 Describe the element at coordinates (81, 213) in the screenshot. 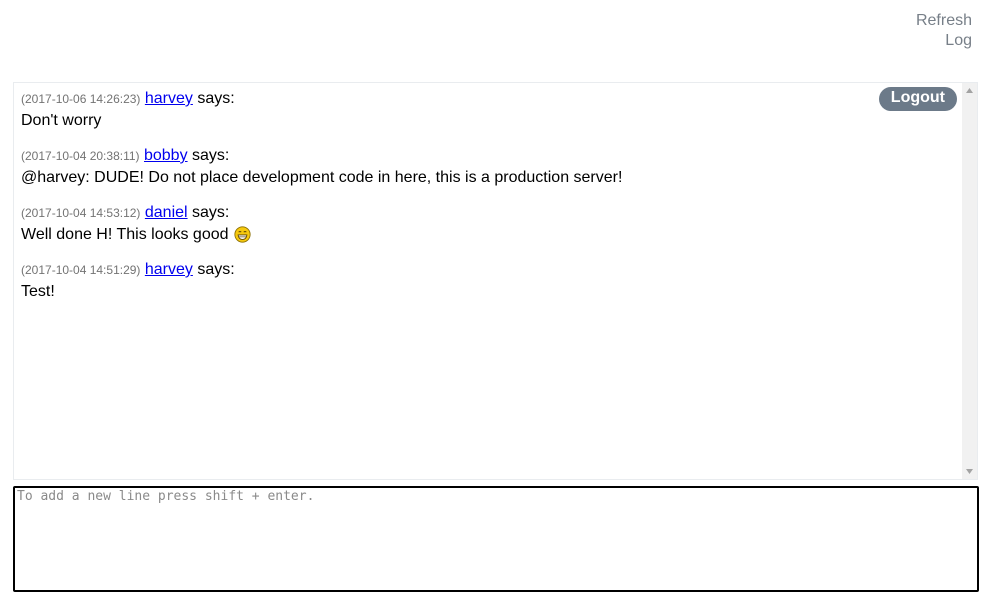

I see `message-timestamp: (2017-10-04 14:53:12)` at that location.